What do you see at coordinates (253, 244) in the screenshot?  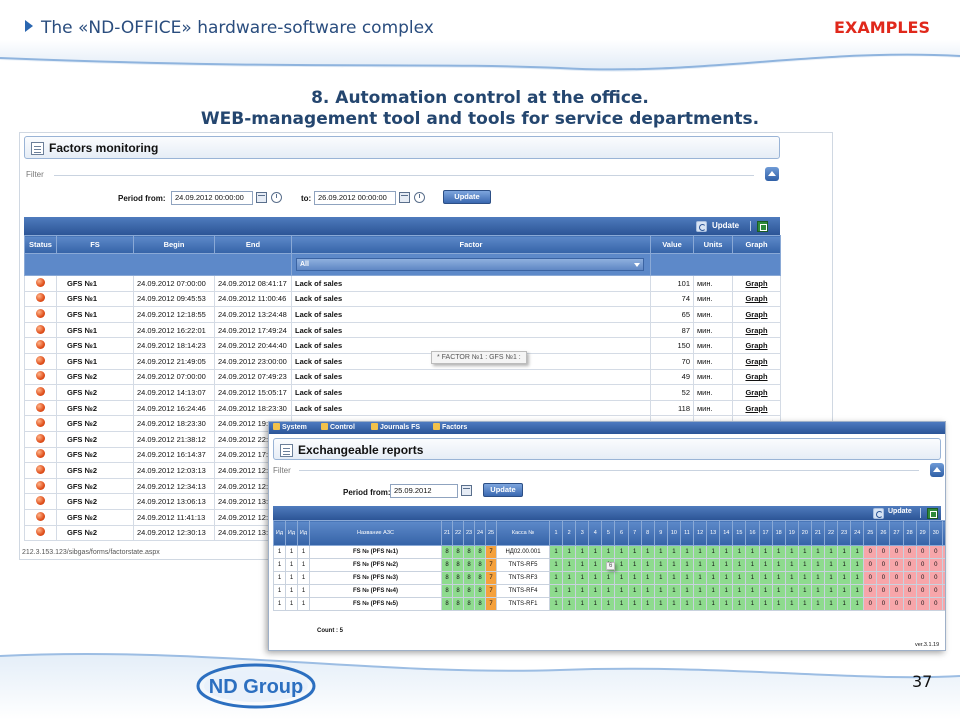 I see `col-end: End` at bounding box center [253, 244].